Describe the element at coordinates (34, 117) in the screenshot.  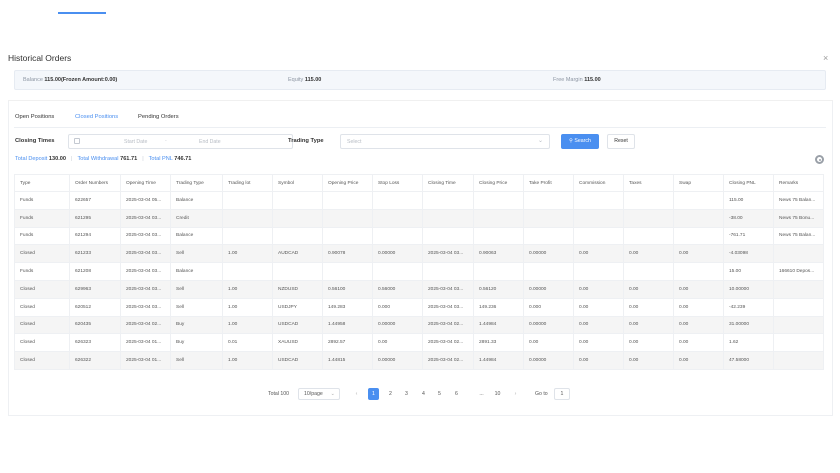
I see `tab-open-positions: Open Positions` at that location.